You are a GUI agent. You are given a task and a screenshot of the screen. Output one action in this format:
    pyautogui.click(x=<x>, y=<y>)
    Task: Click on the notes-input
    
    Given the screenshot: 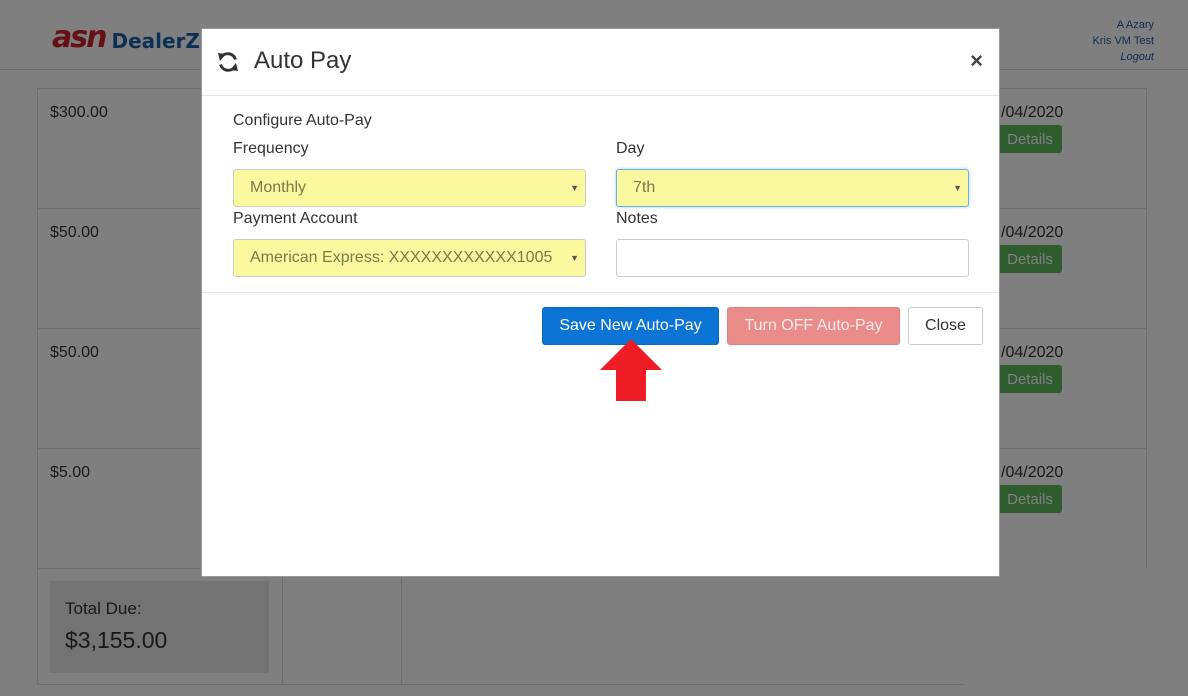 What is the action you would take?
    pyautogui.click(x=792, y=258)
    